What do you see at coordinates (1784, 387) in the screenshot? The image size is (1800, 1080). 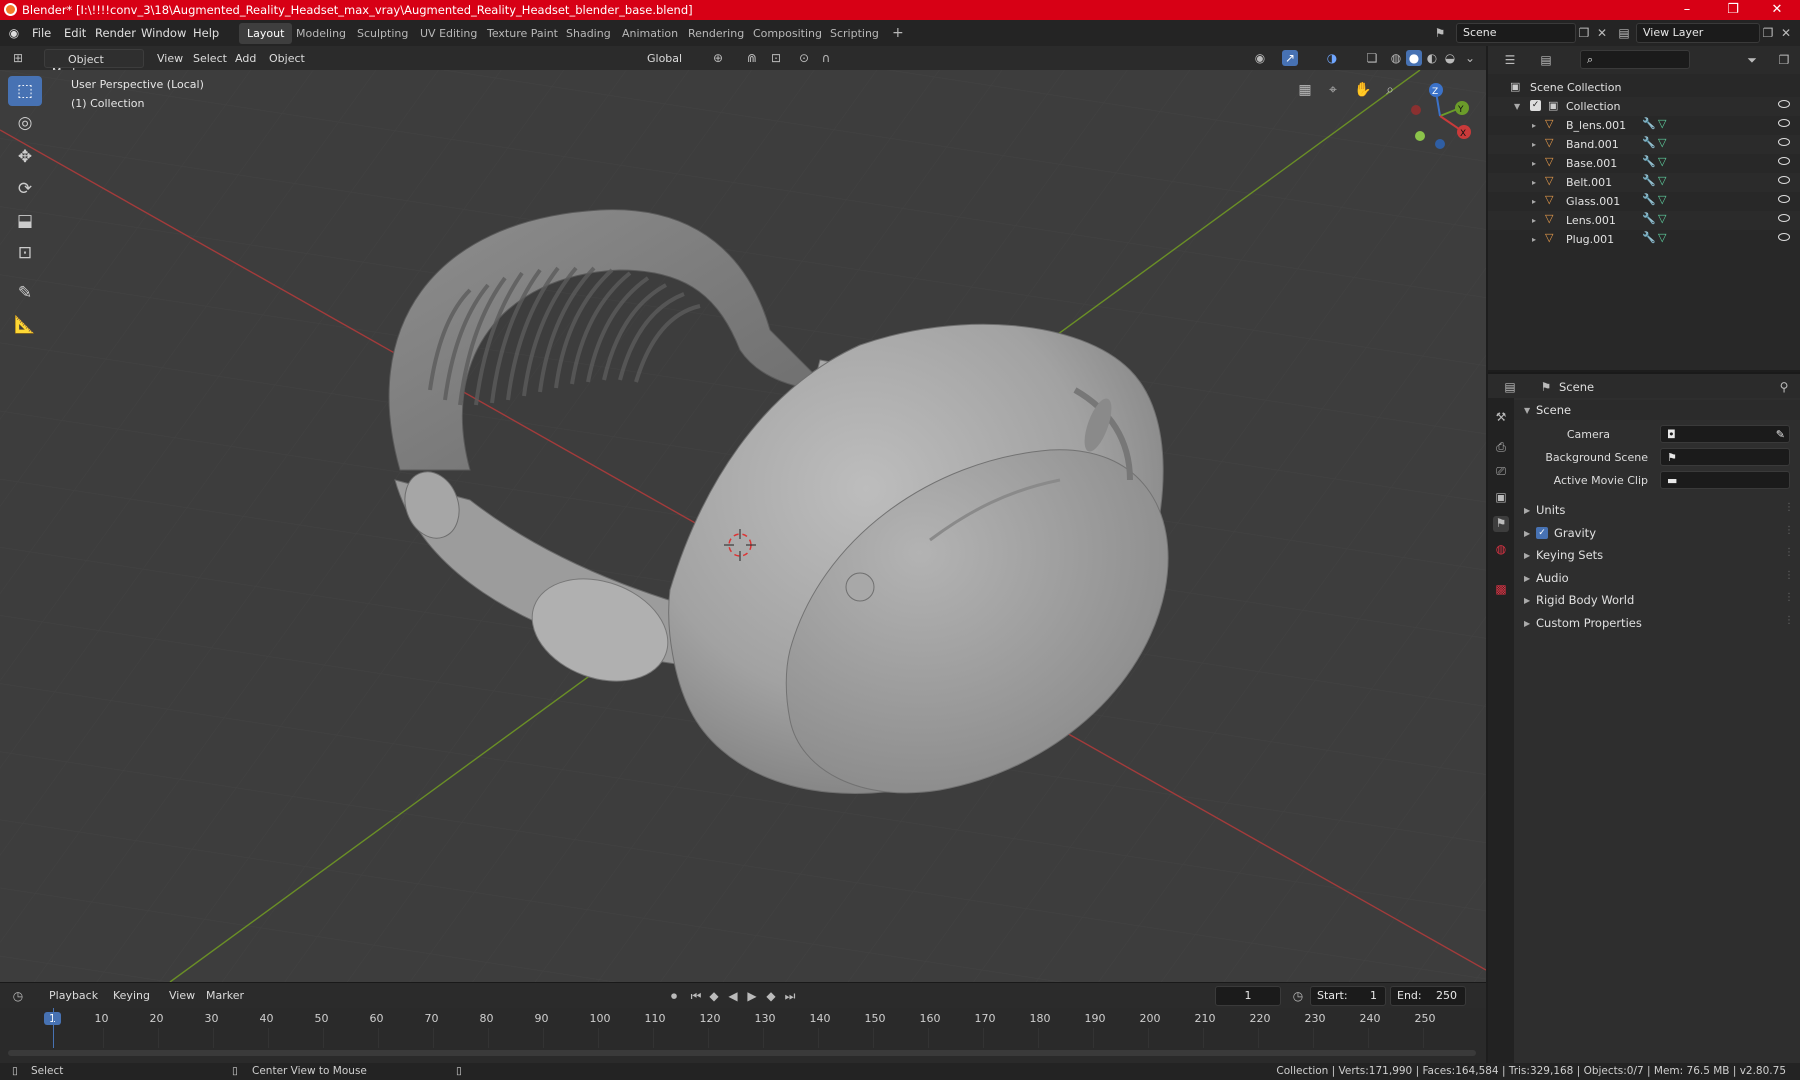 I see `pin-icon: ⚲` at bounding box center [1784, 387].